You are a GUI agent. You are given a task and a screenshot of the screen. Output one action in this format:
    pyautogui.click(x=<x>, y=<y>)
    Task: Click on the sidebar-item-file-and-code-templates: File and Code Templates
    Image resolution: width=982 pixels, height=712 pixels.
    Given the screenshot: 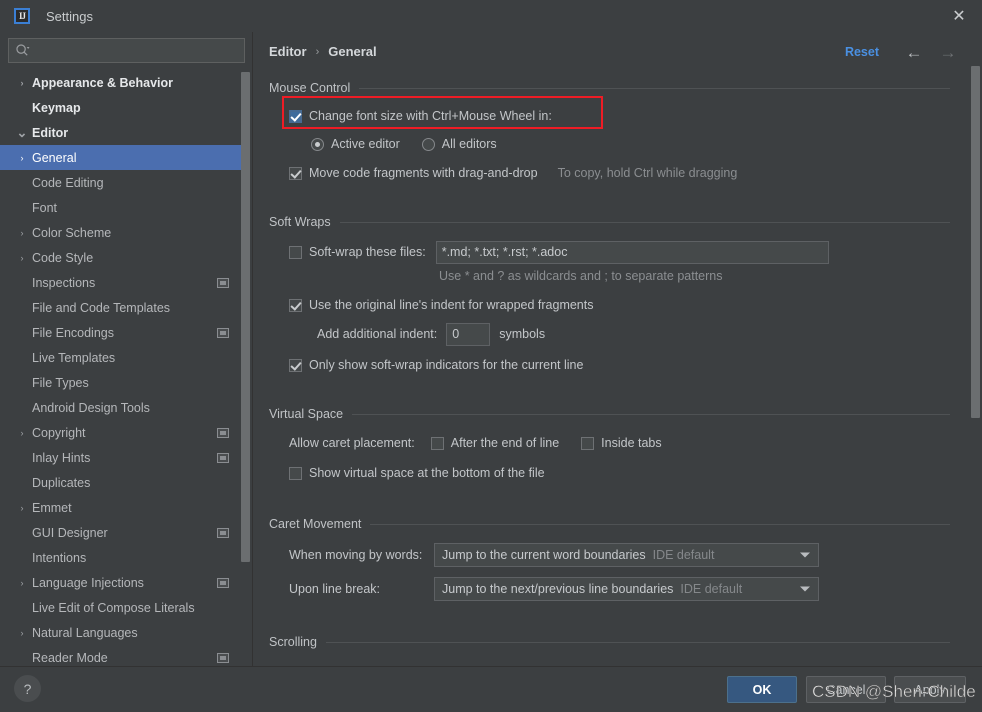 What is the action you would take?
    pyautogui.click(x=122, y=307)
    